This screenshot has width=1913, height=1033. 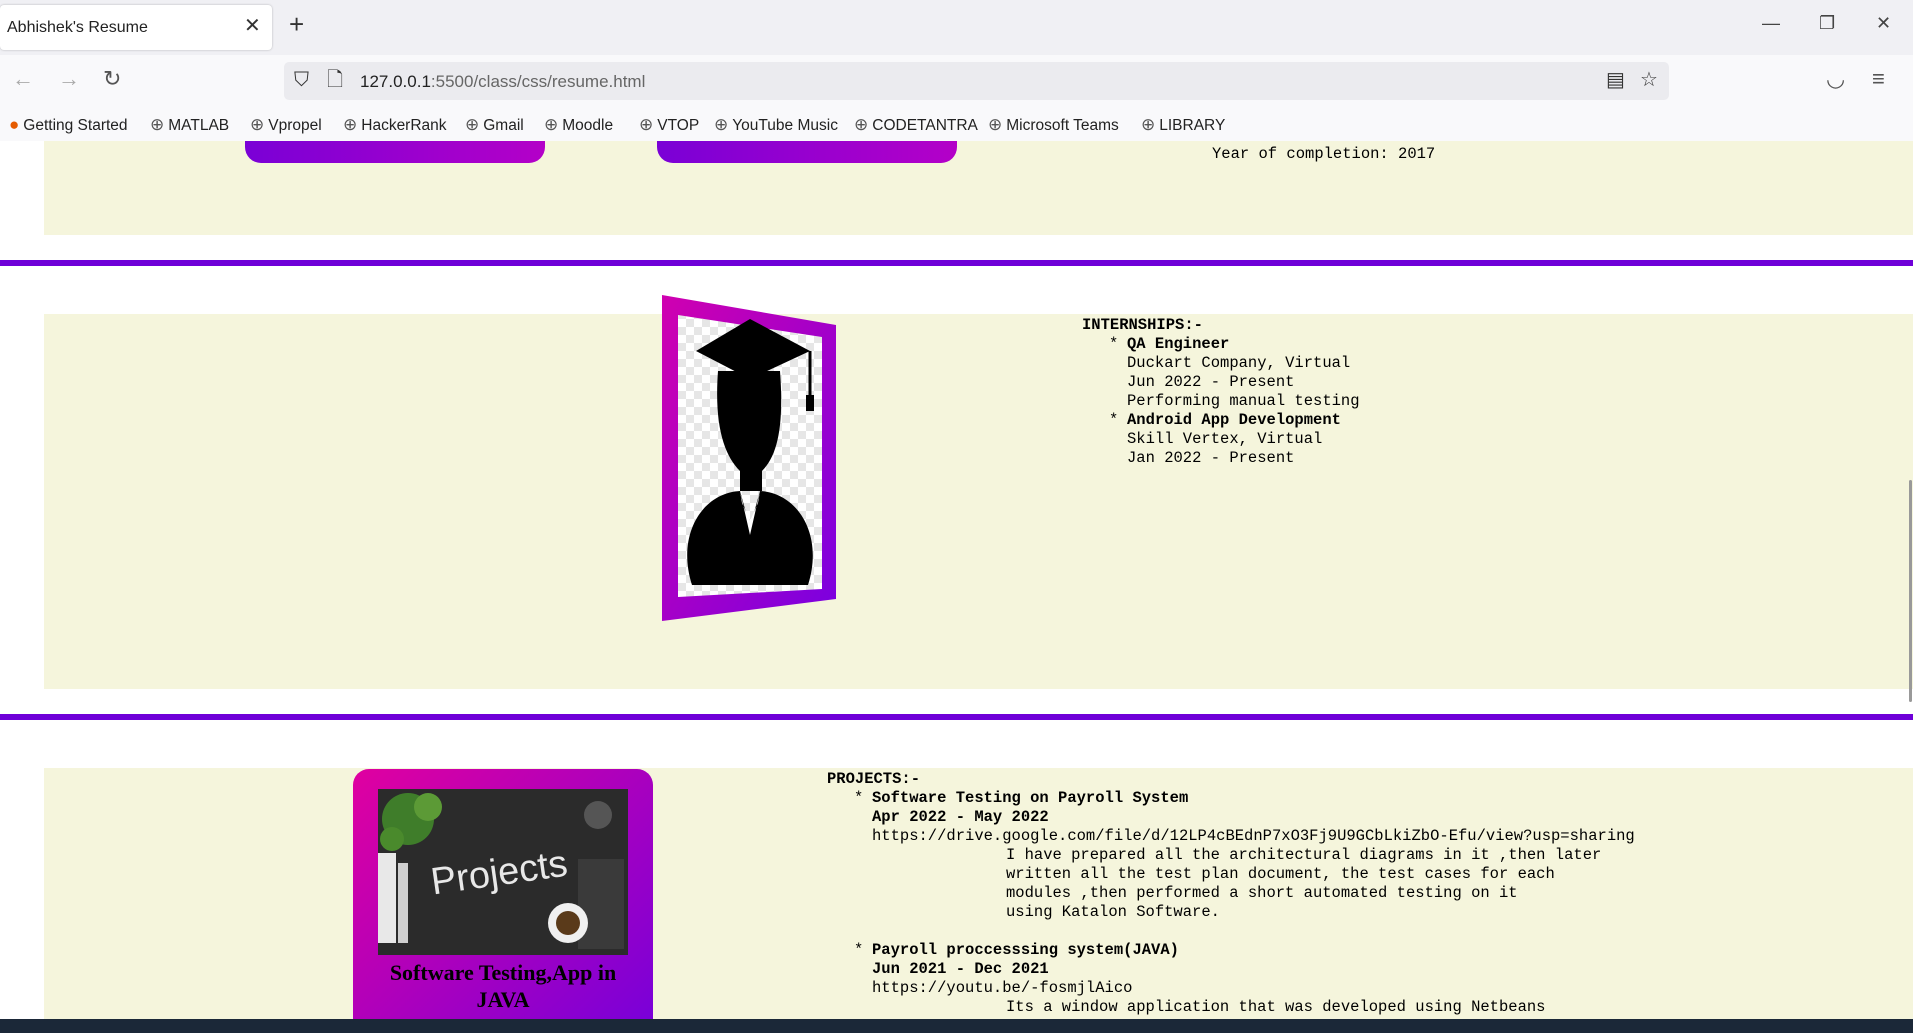 I want to click on bookmark-library: ⊕ LIBRARY, so click(x=1183, y=125).